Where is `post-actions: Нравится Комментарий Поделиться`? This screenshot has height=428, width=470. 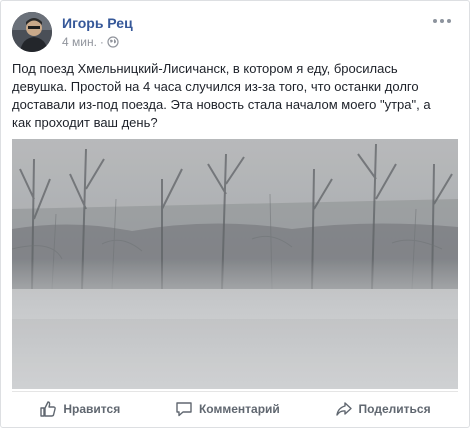
post-actions: Нравится Комментарий Поделиться is located at coordinates (235, 408).